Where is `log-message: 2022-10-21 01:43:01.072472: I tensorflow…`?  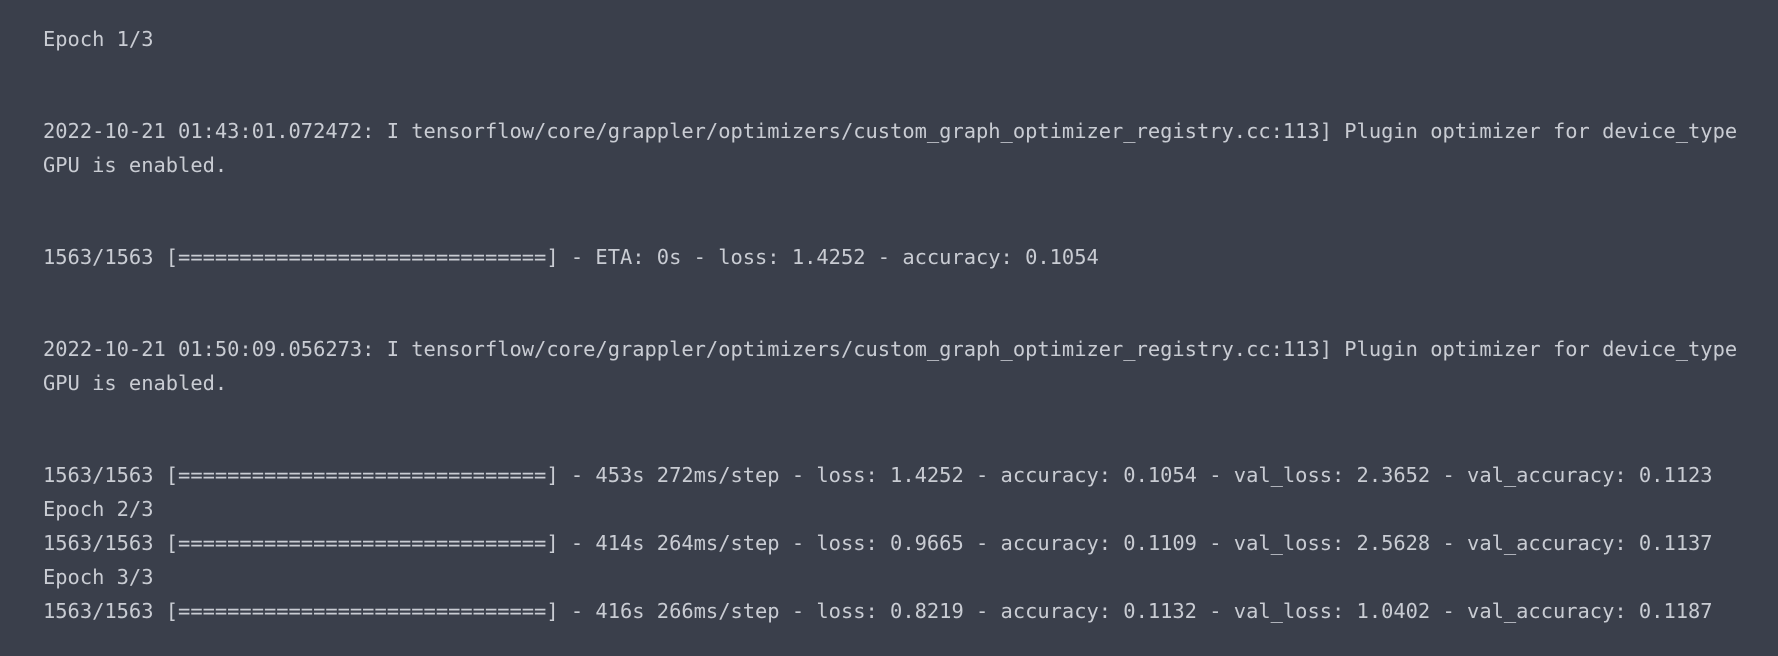
log-message: 2022-10-21 01:43:01.072472: I tensorflow… is located at coordinates (890, 131).